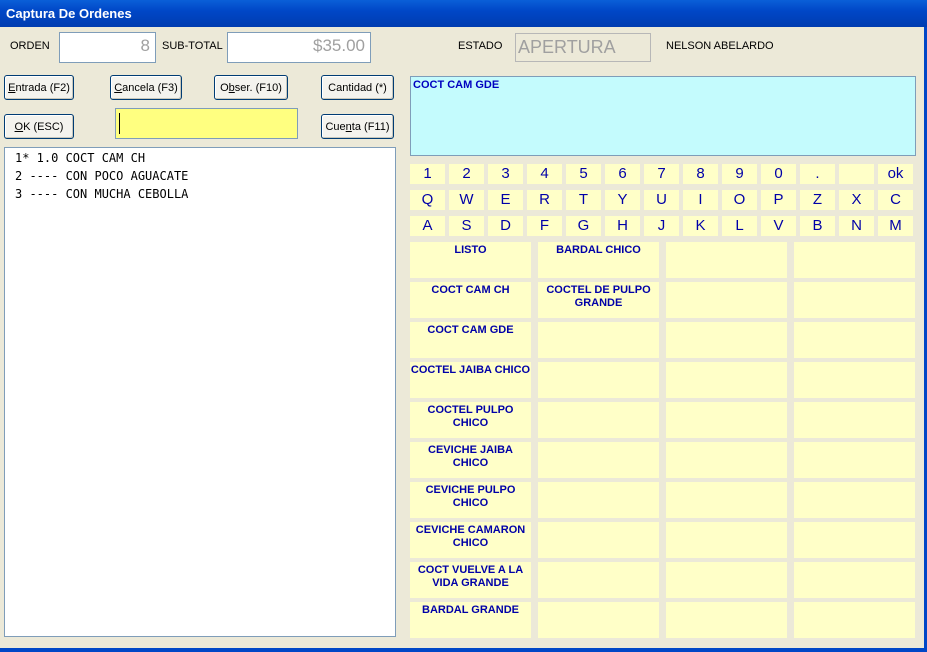  What do you see at coordinates (895, 174) in the screenshot?
I see `key-button: ok` at bounding box center [895, 174].